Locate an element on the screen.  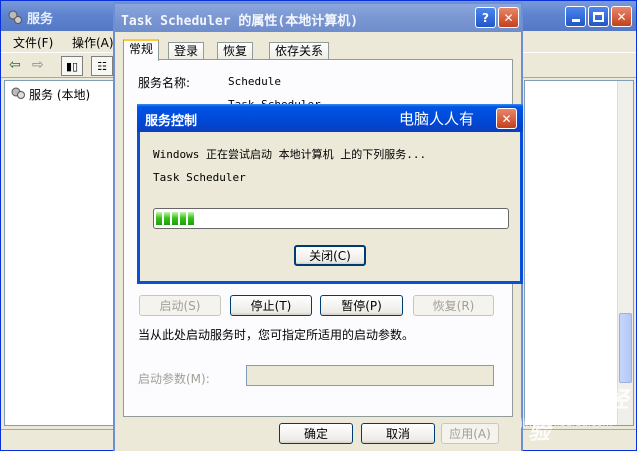
maximize-icon is located at coordinates (598, 16).